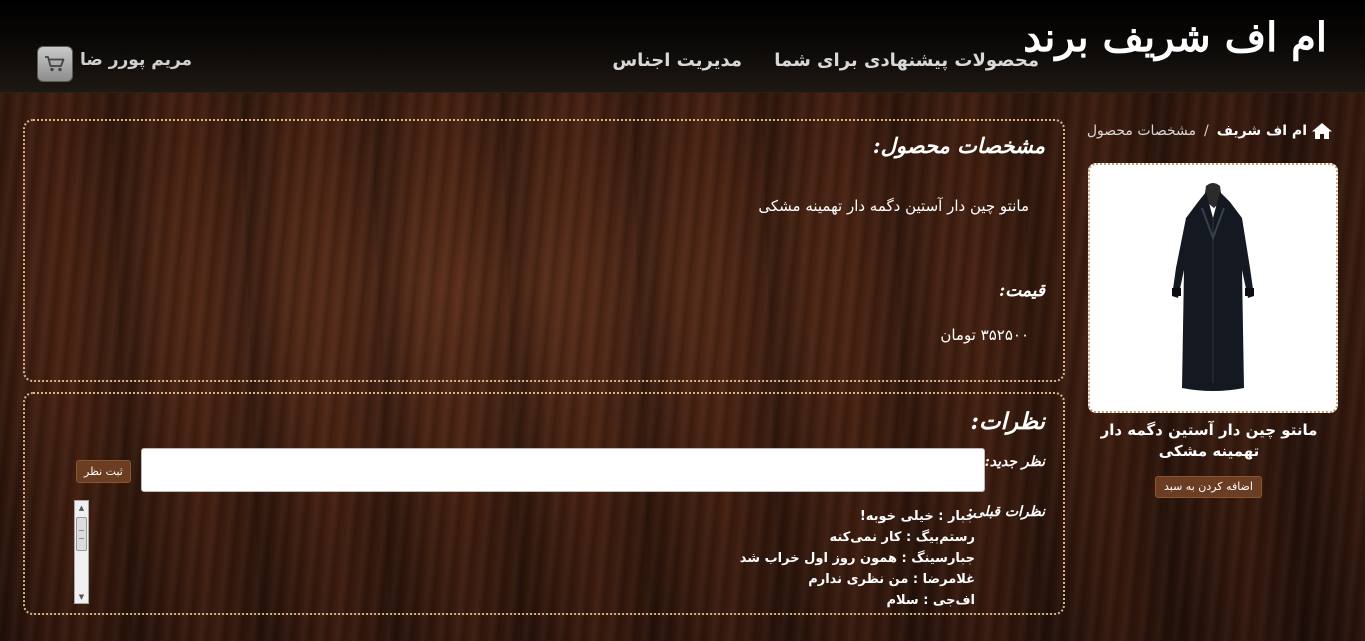 The image size is (1365, 641). Describe the element at coordinates (1021, 291) in the screenshot. I see `price-heading: قیمت:` at that location.